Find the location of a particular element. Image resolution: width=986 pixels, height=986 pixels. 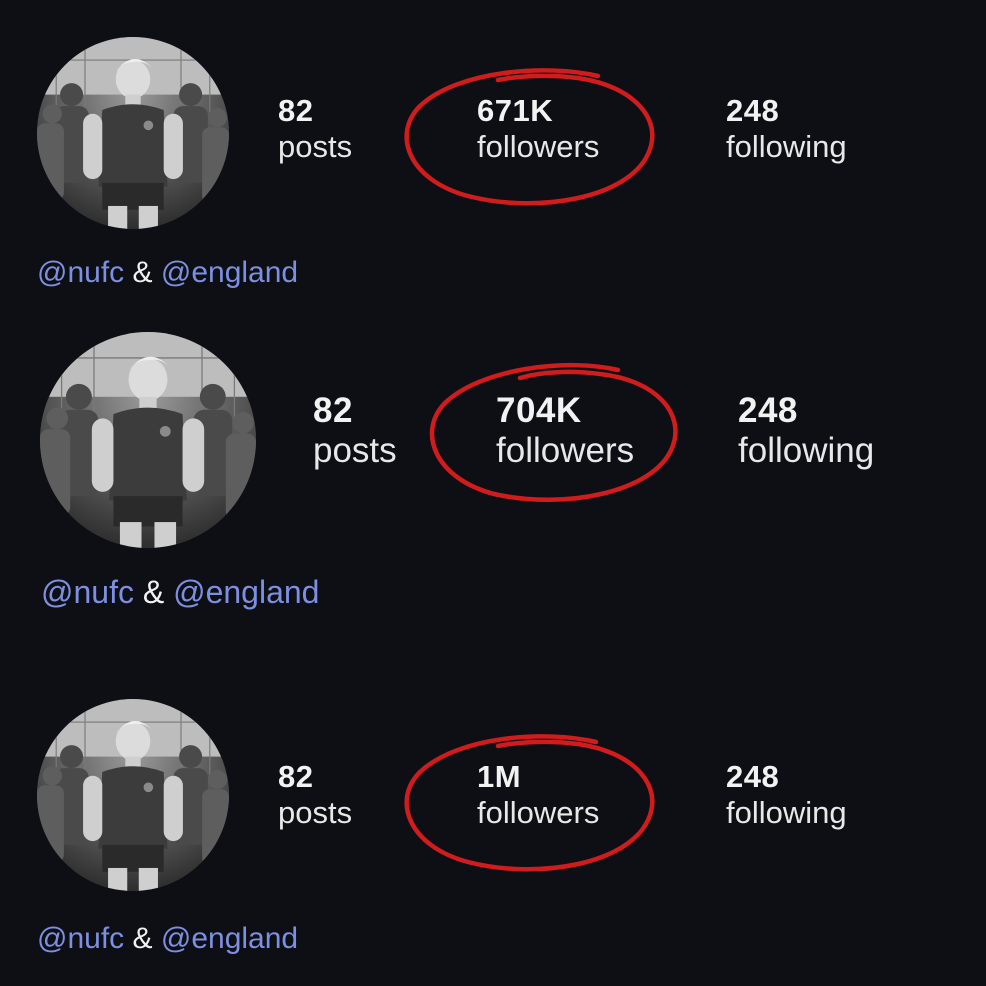

followers-count: 704K is located at coordinates (539, 410).